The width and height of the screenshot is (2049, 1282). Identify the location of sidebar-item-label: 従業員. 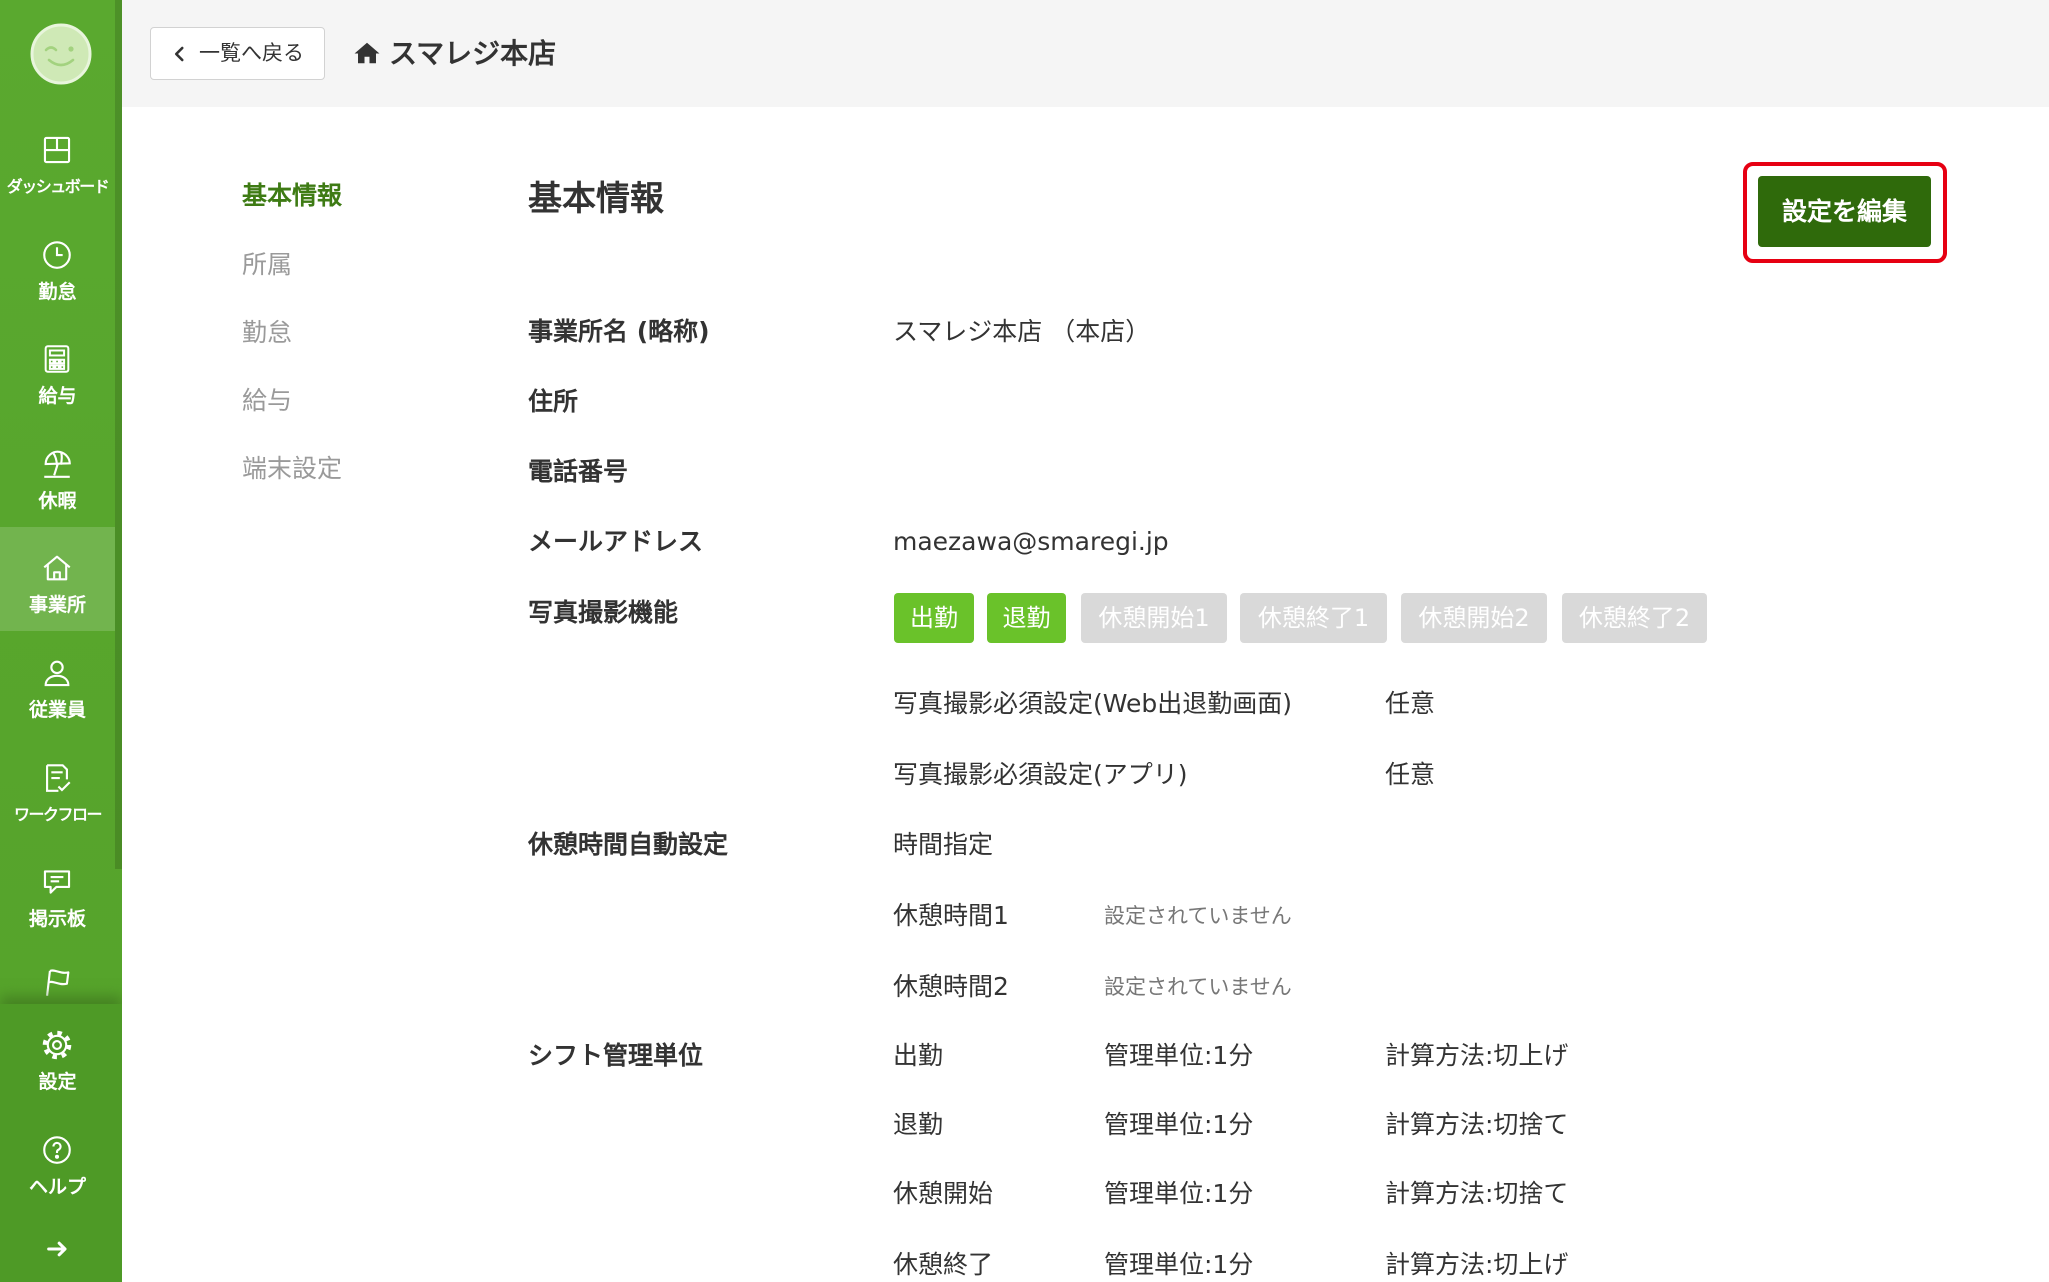
(57, 710).